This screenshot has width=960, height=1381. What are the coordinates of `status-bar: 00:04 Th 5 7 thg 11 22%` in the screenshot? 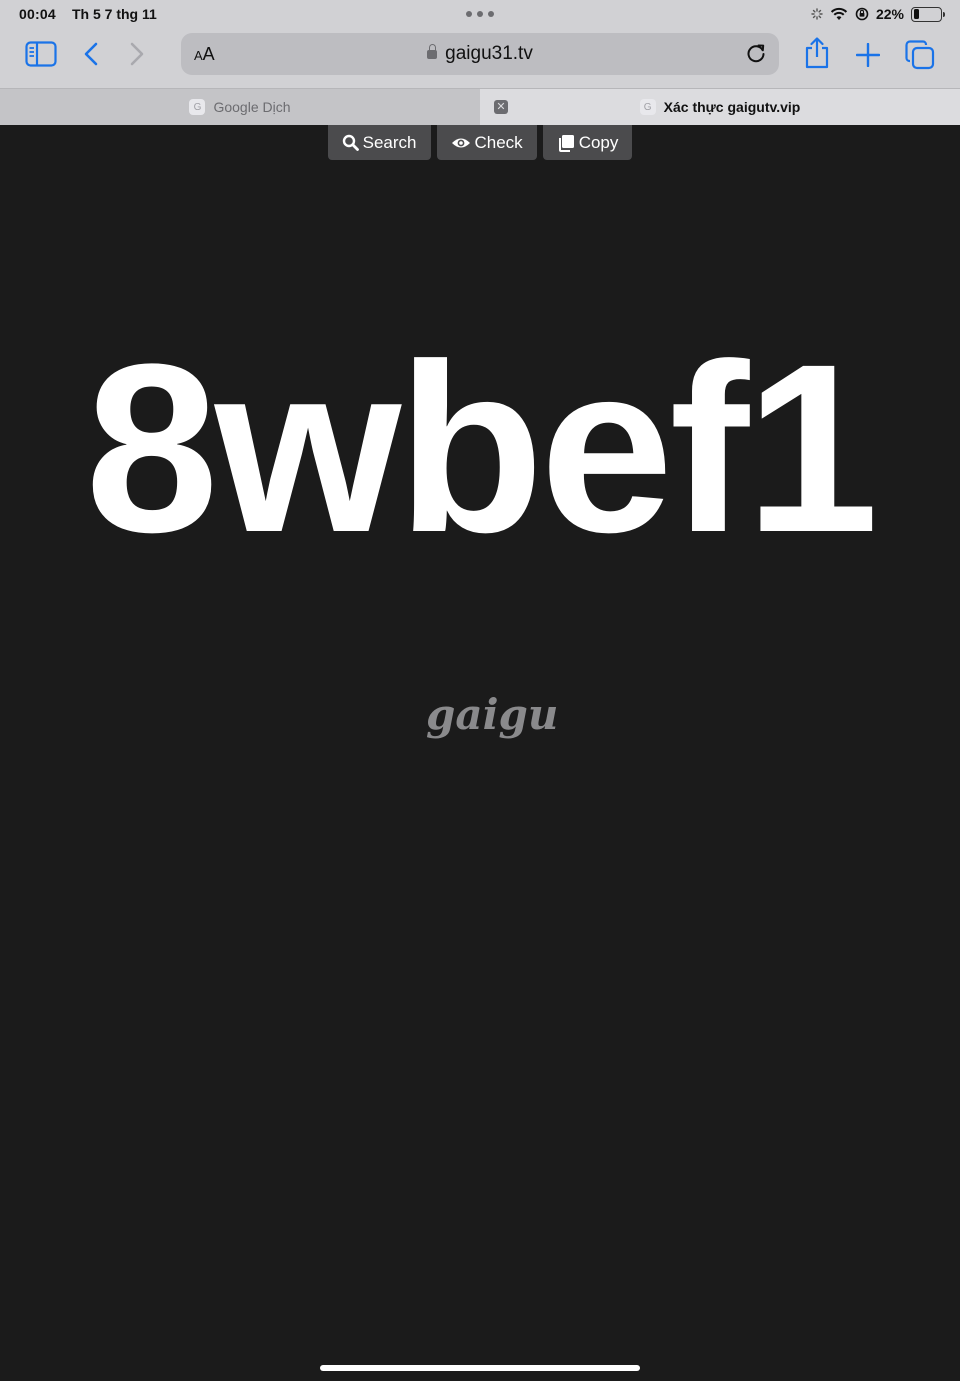 It's located at (480, 14).